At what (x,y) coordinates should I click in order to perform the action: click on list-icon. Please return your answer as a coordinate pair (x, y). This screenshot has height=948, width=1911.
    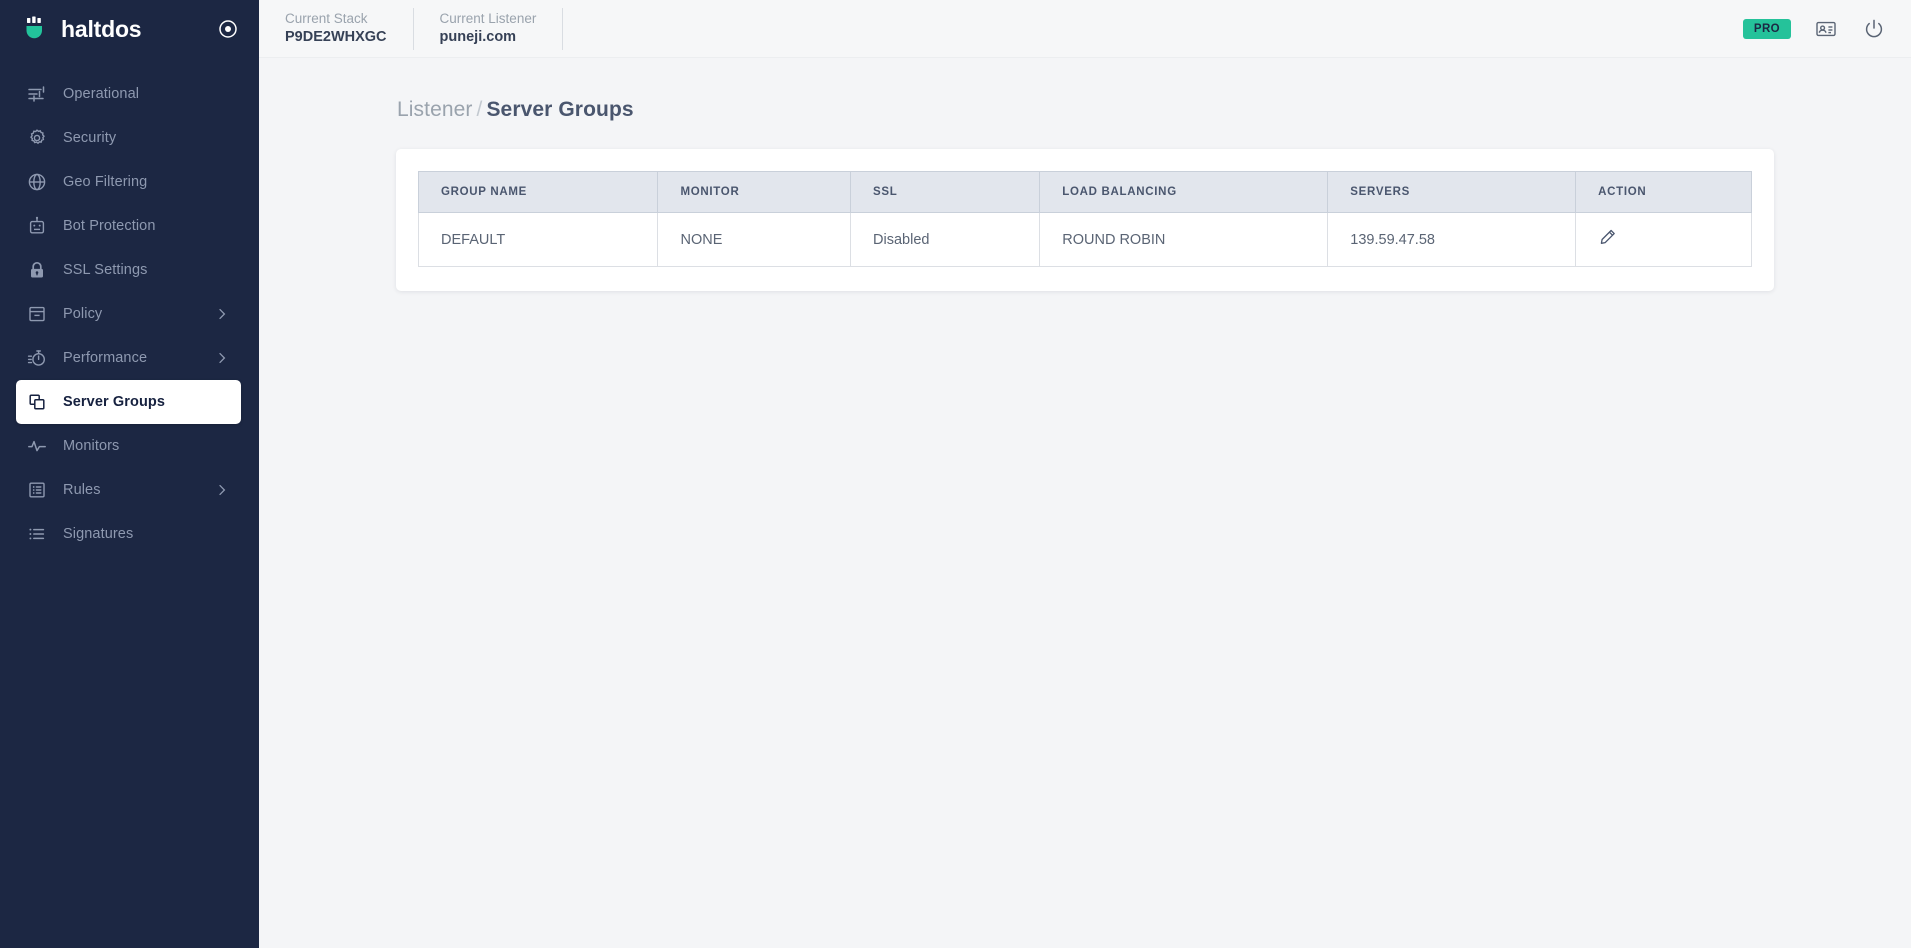
    Looking at the image, I should click on (37, 534).